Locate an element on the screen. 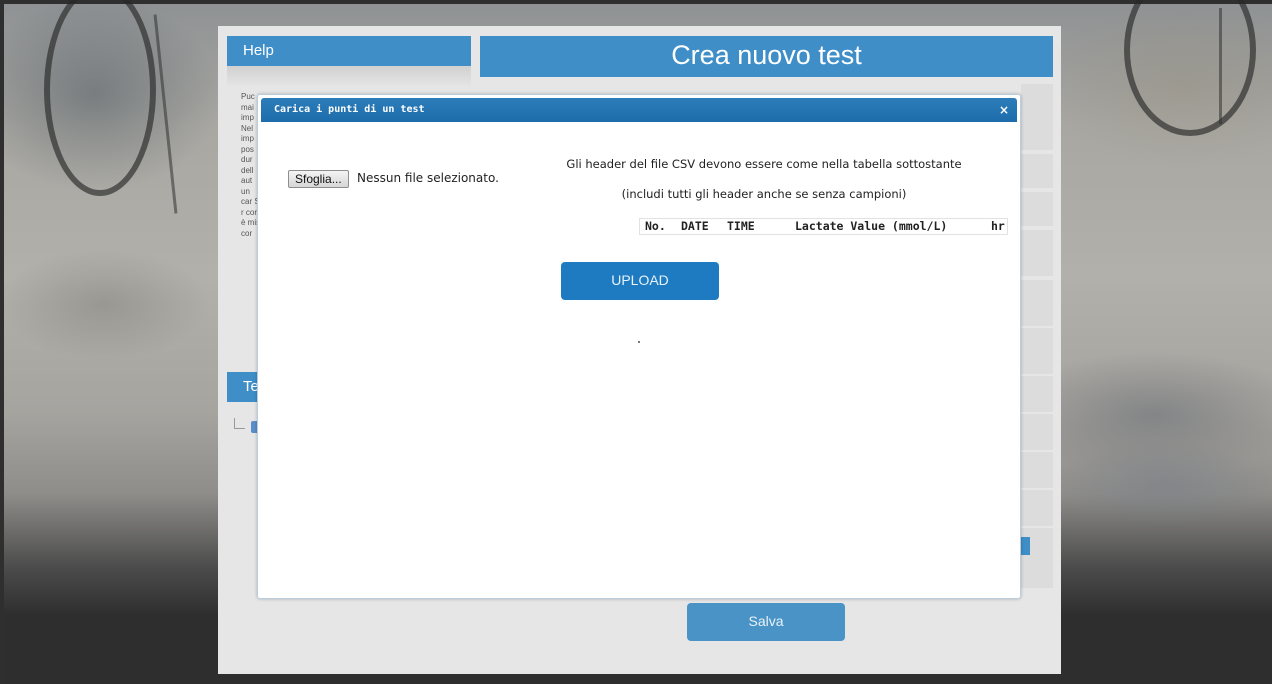 The width and height of the screenshot is (1272, 684). selected-file-status: Nessun file selezionato. is located at coordinates (428, 178).